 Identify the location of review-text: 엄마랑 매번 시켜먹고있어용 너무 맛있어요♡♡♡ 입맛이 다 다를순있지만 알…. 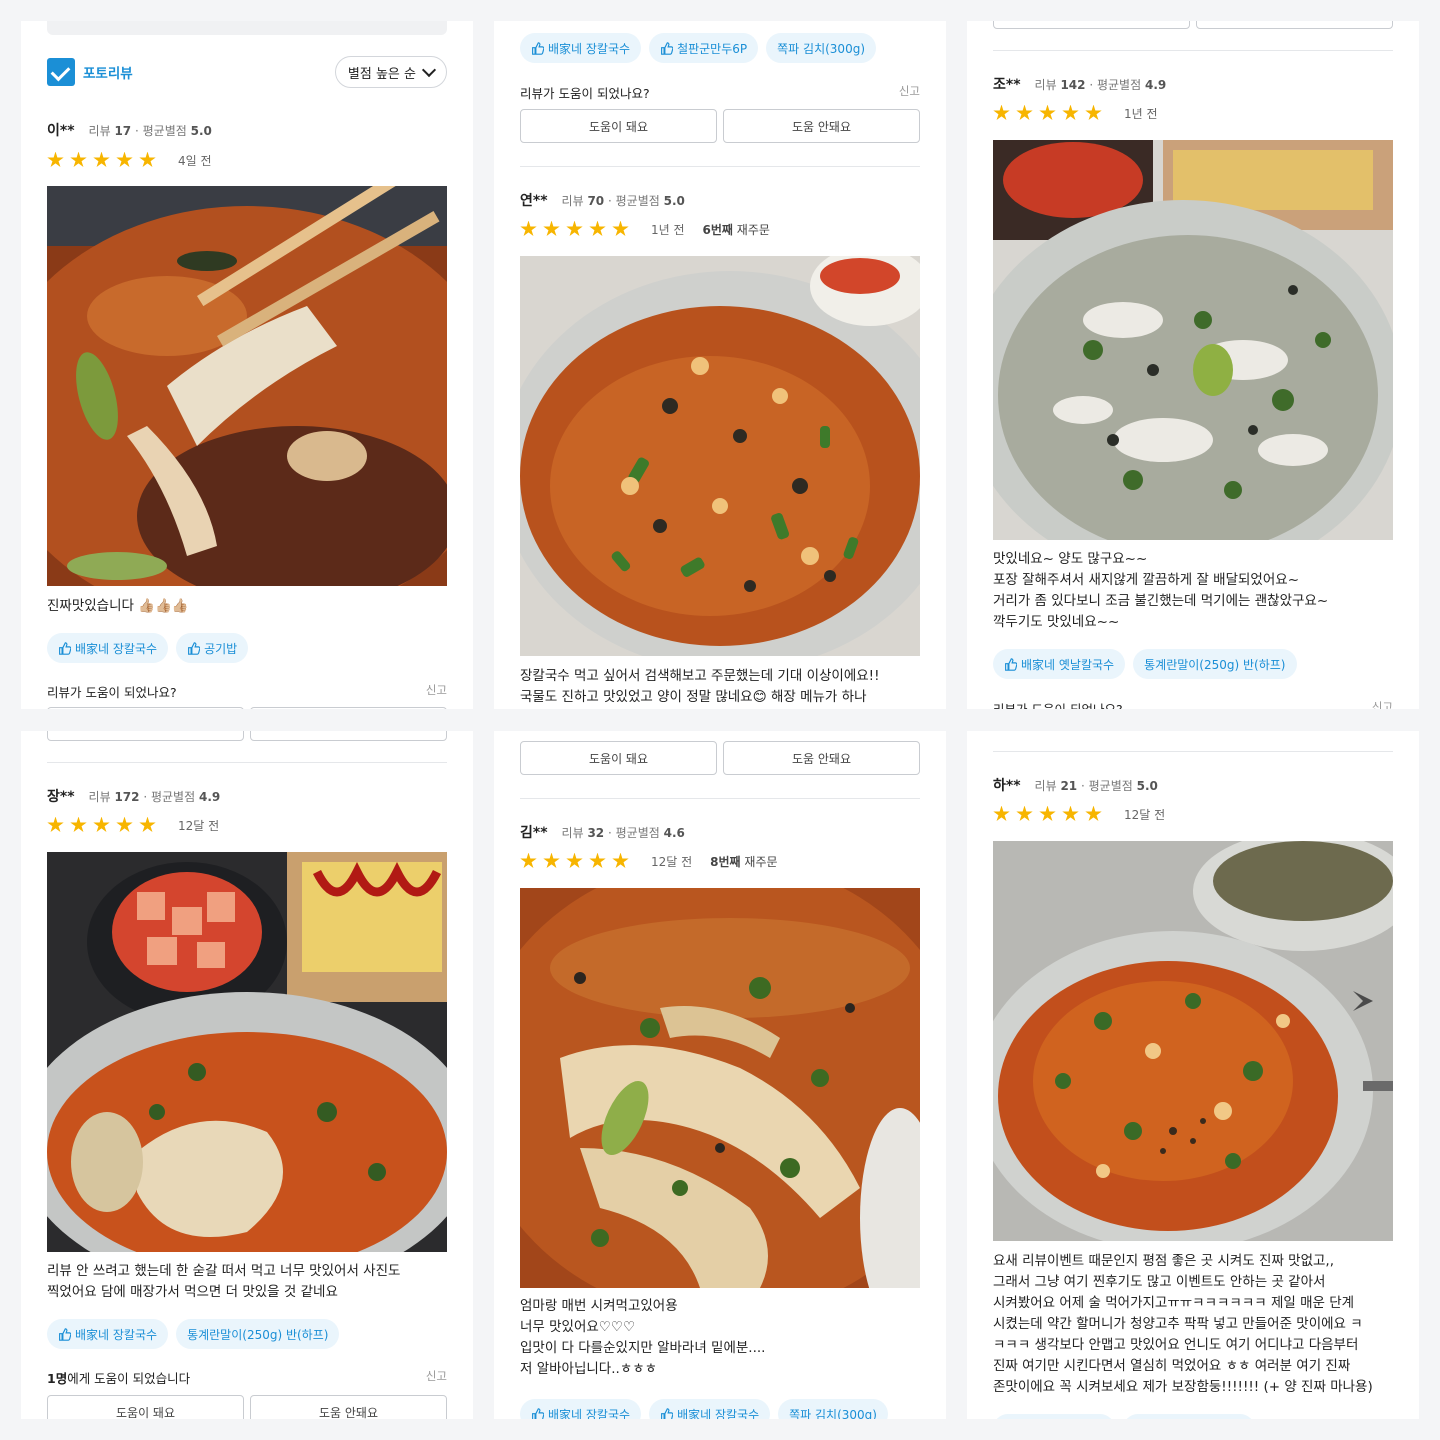
(643, 1337).